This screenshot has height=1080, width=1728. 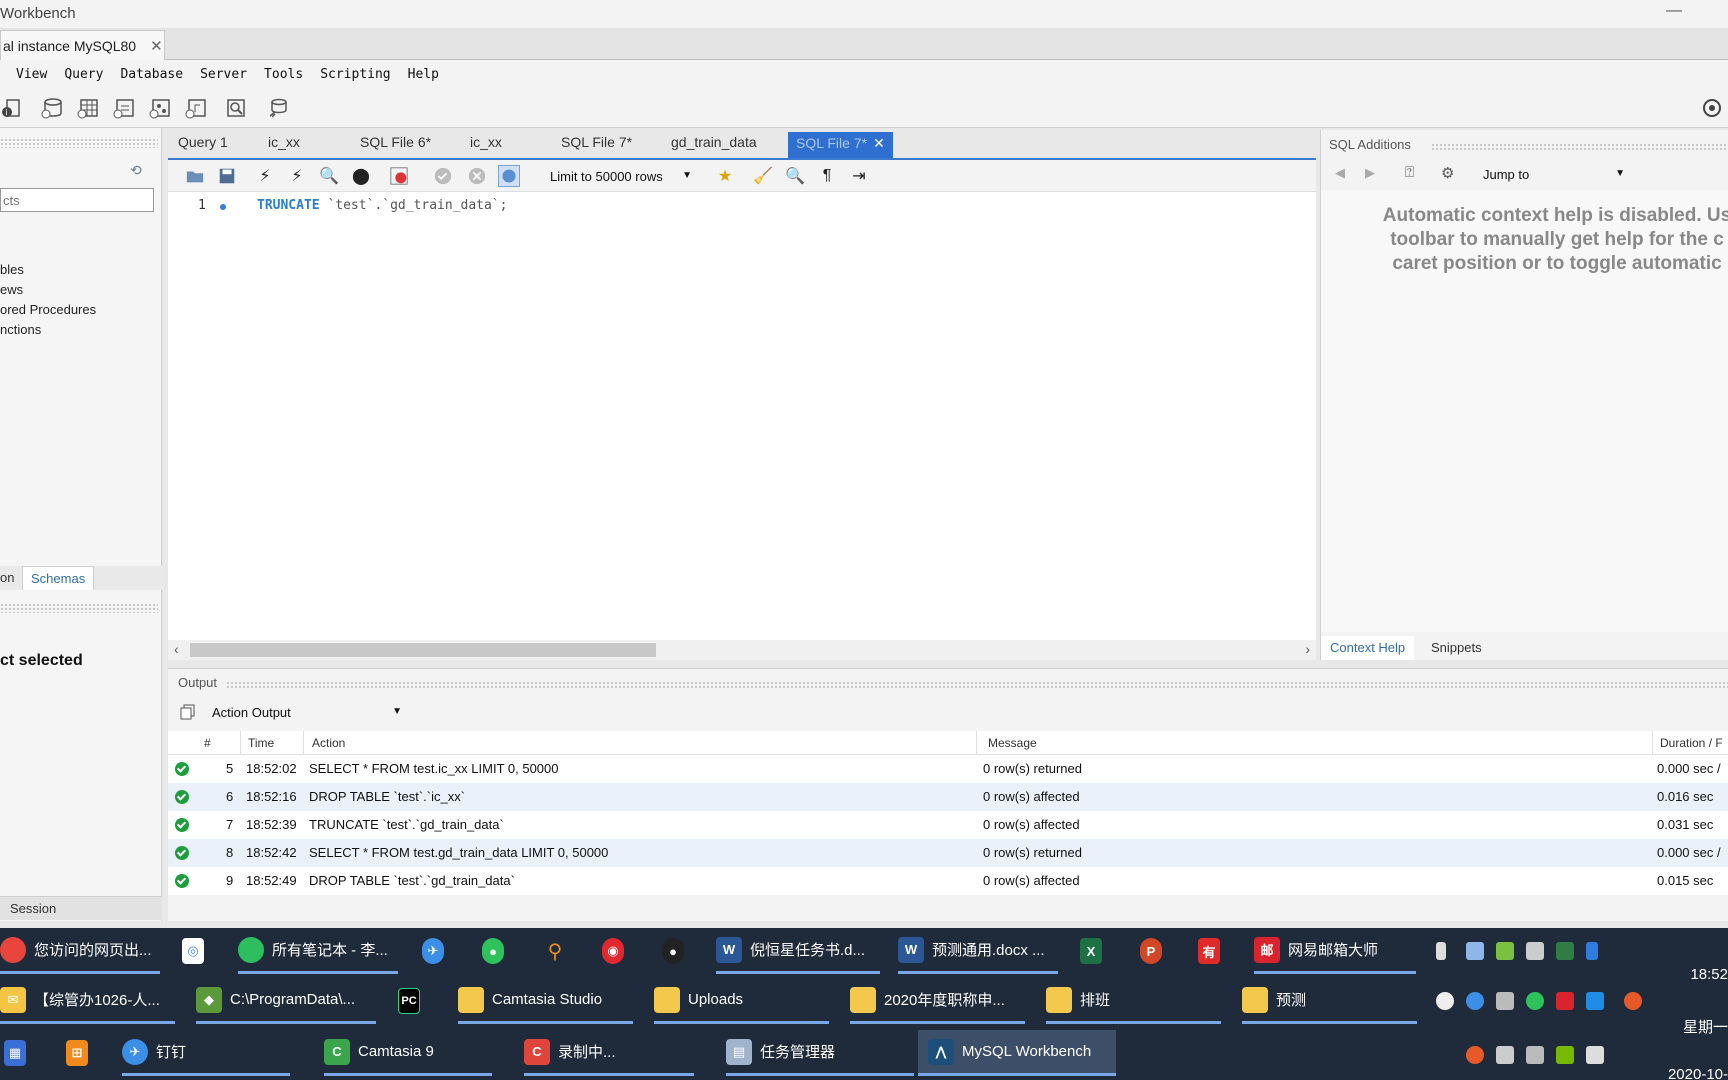 I want to click on forward-icon: ▶, so click(x=1370, y=173).